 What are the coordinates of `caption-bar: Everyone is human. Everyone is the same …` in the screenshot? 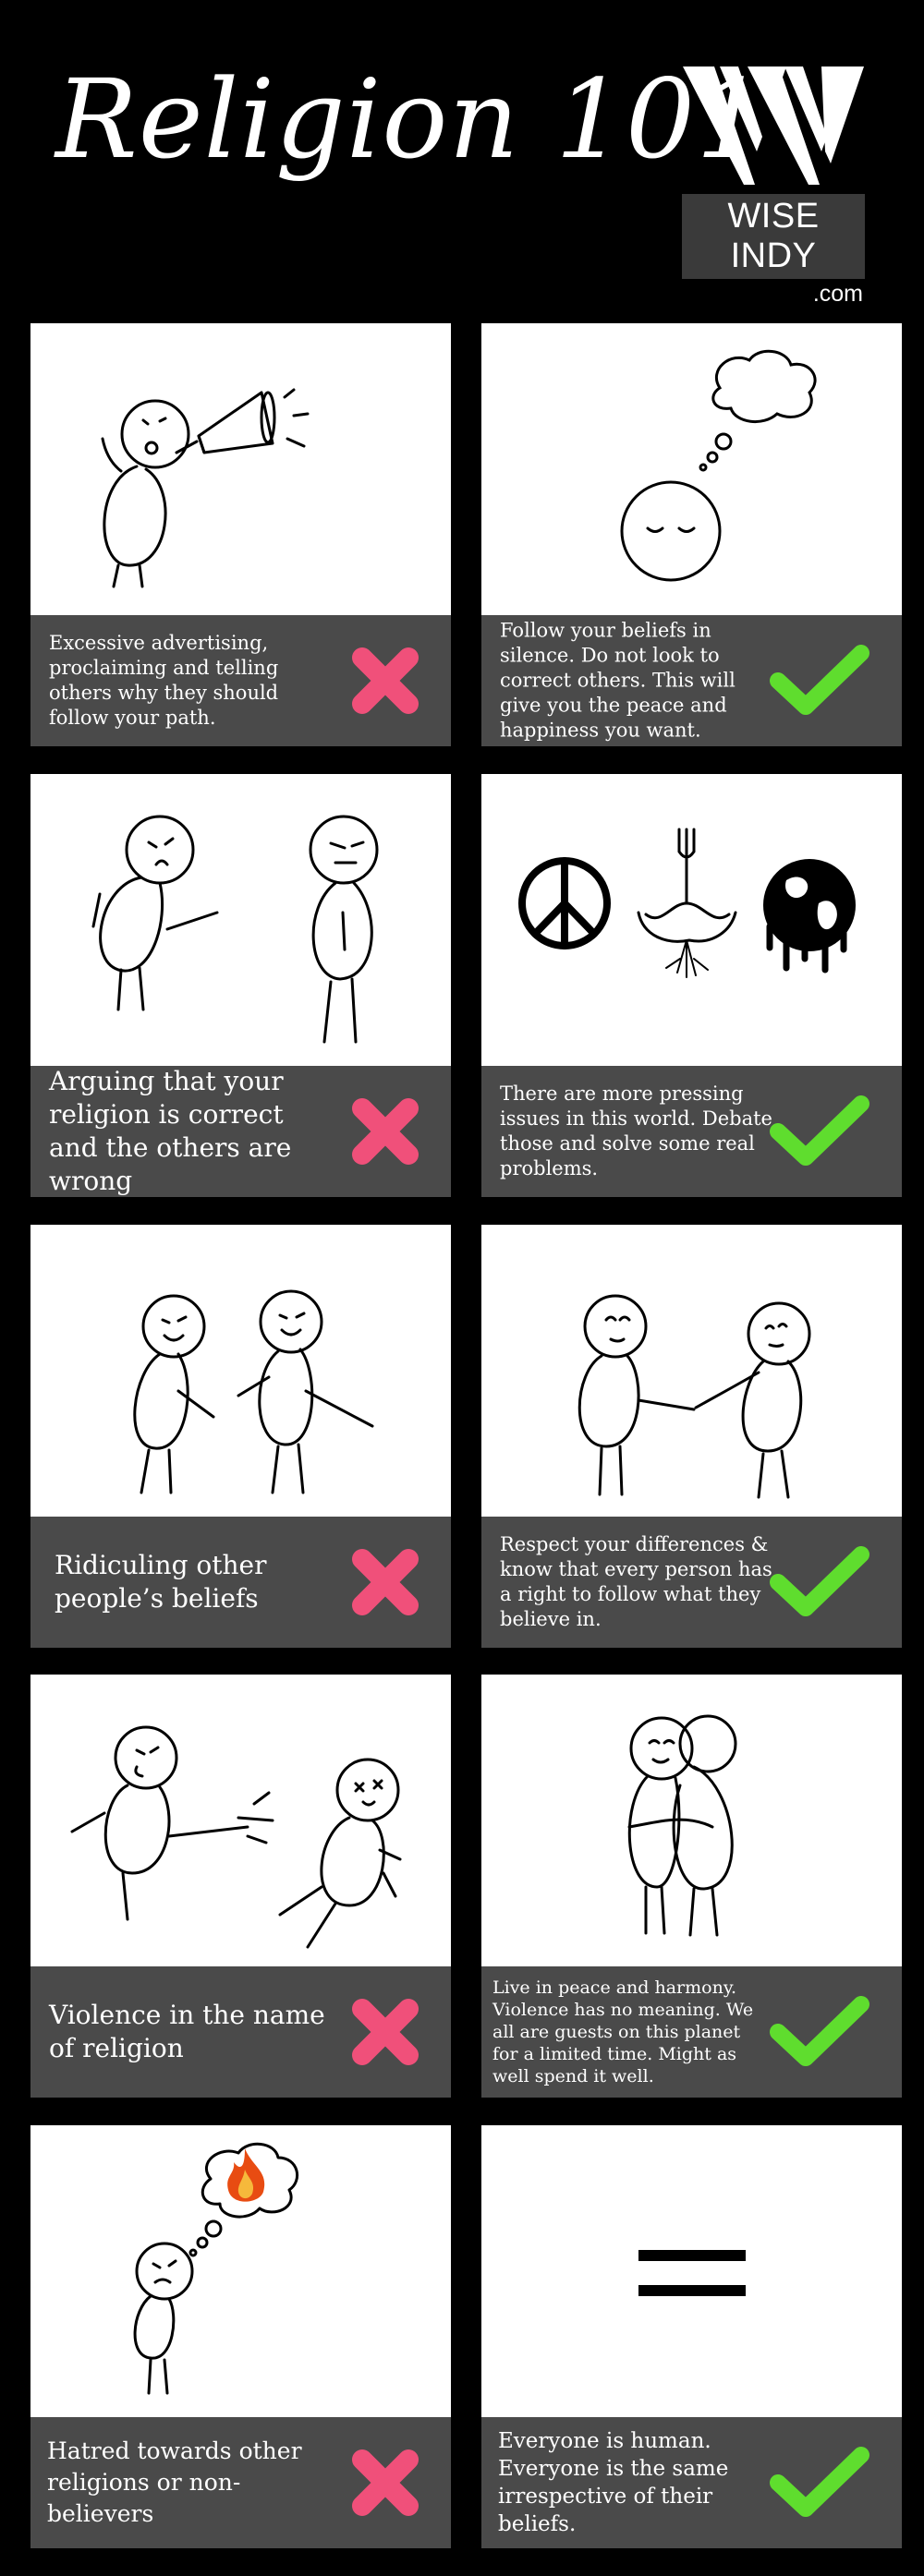 It's located at (691, 2482).